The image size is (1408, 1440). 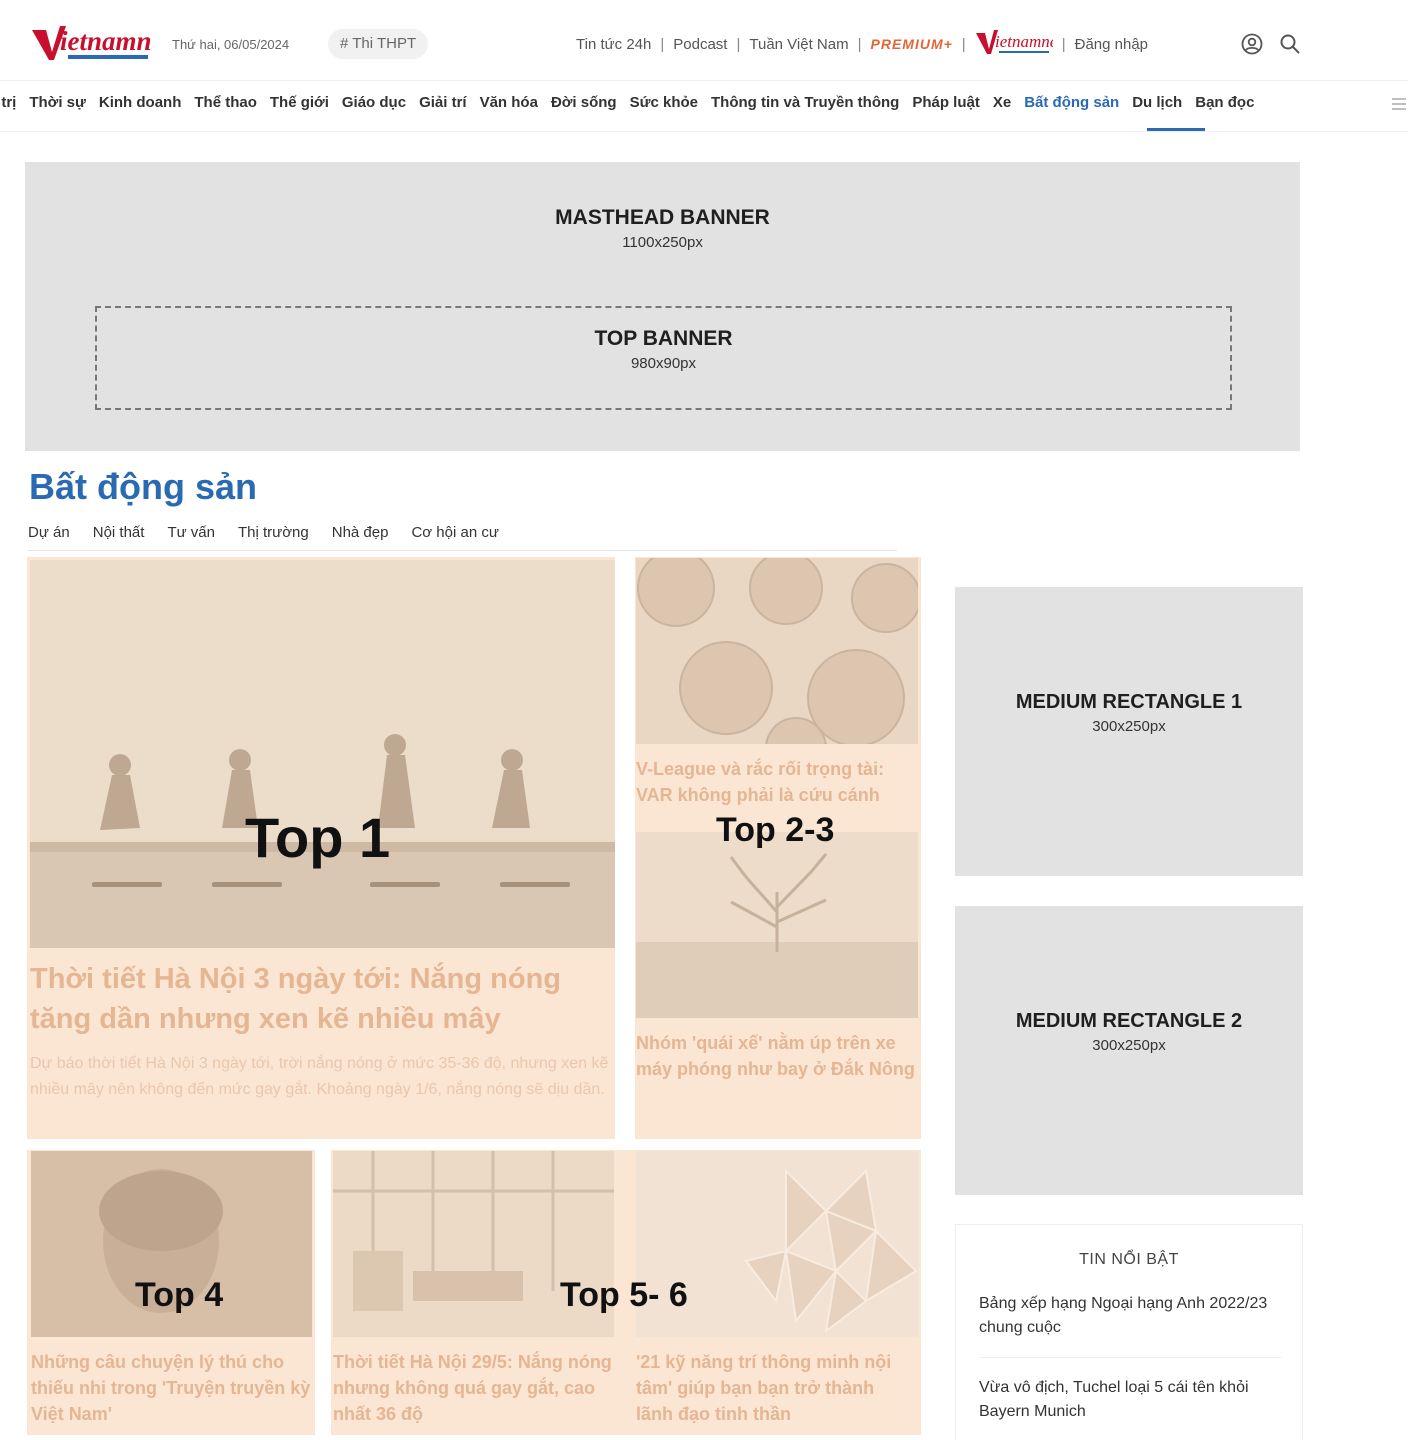 What do you see at coordinates (777, 925) in the screenshot?
I see `article-top-3-image` at bounding box center [777, 925].